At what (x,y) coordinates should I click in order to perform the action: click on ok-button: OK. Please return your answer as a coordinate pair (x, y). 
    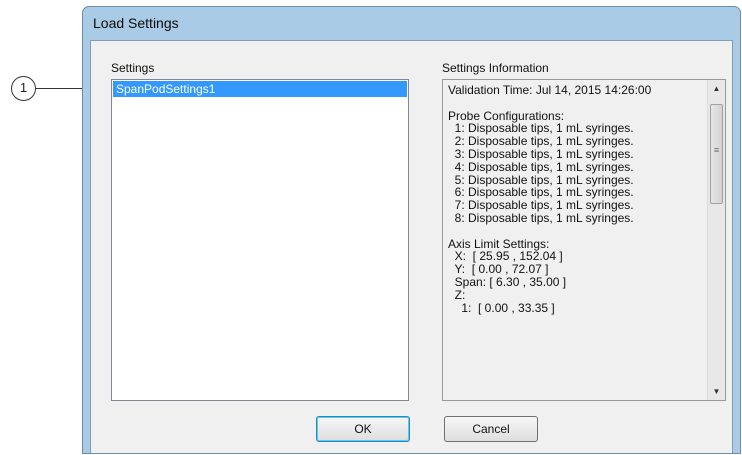
    Looking at the image, I should click on (363, 429).